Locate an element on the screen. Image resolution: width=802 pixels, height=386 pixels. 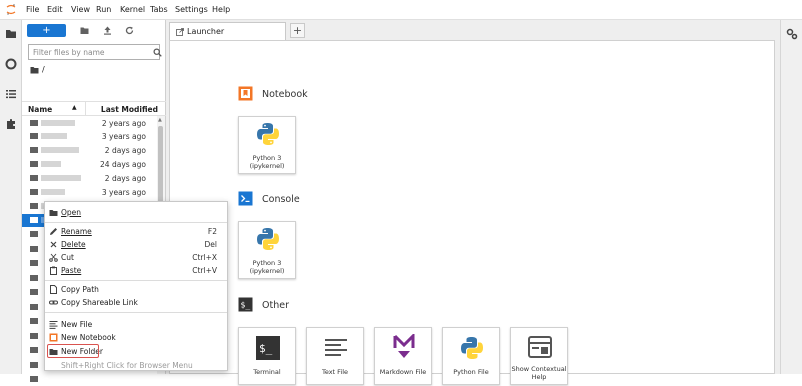
menu-new-file: New File is located at coordinates (136, 324).